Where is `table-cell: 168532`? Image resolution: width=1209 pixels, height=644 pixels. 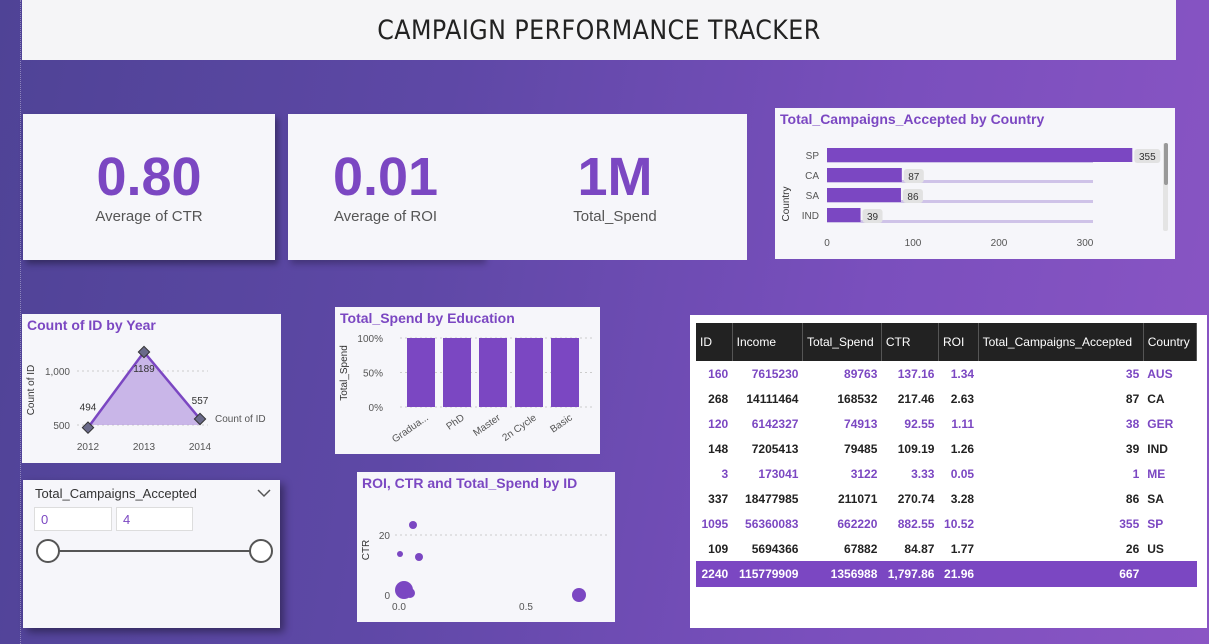
table-cell: 168532 is located at coordinates (857, 398).